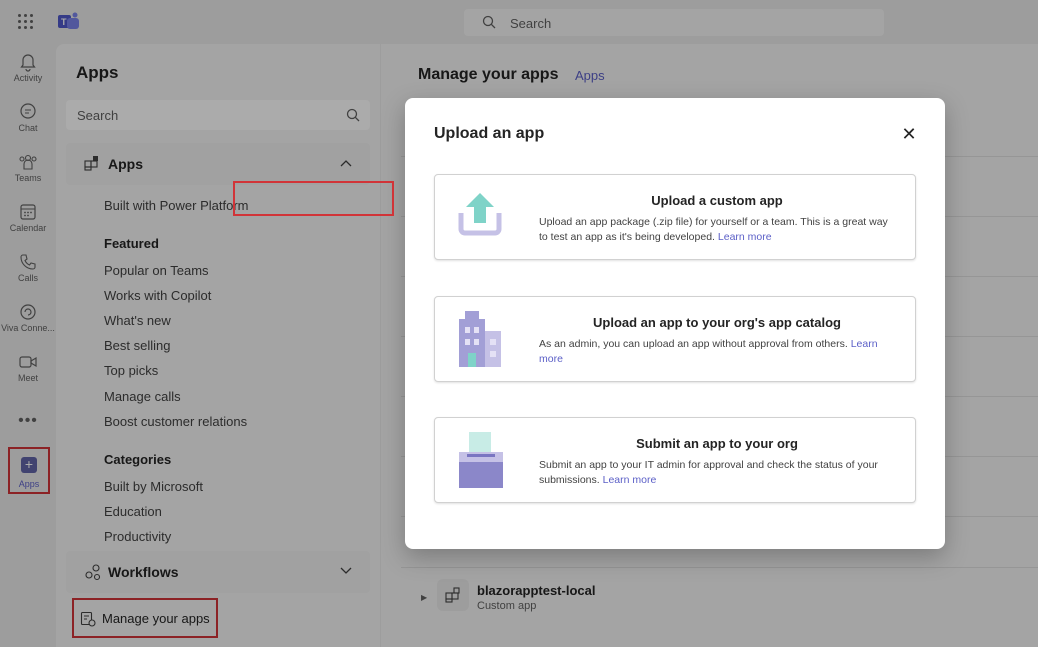 This screenshot has width=1038, height=647. What do you see at coordinates (480, 214) in the screenshot?
I see `upload-arrow-icon` at bounding box center [480, 214].